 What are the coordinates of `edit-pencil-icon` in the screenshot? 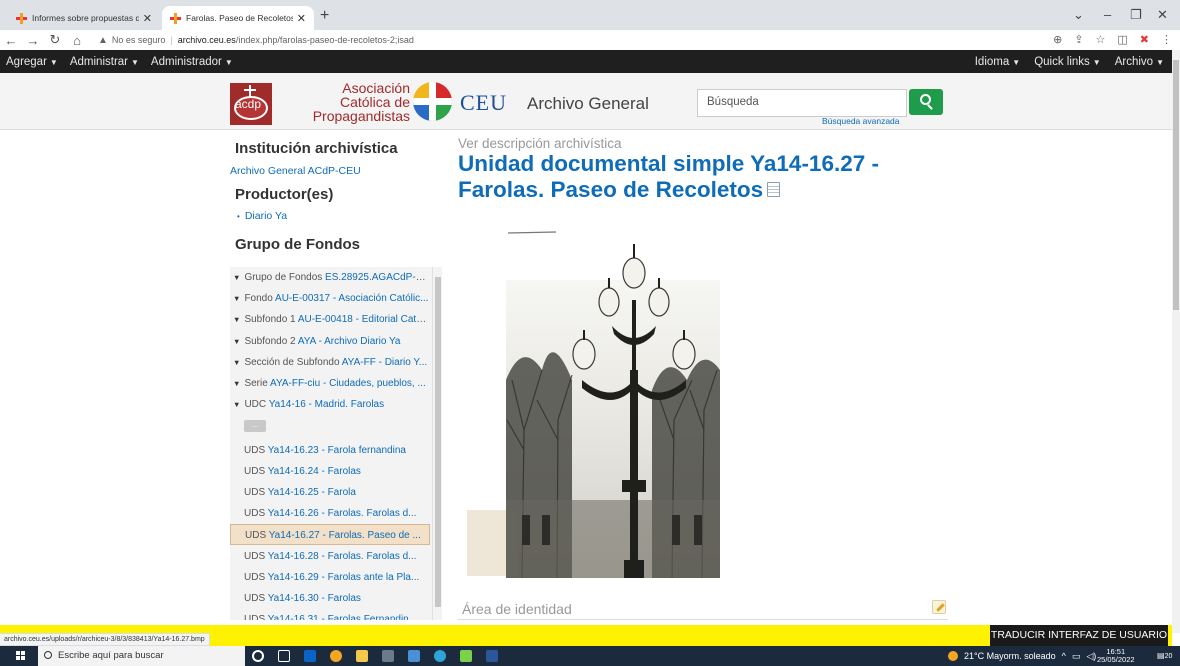 It's located at (939, 607).